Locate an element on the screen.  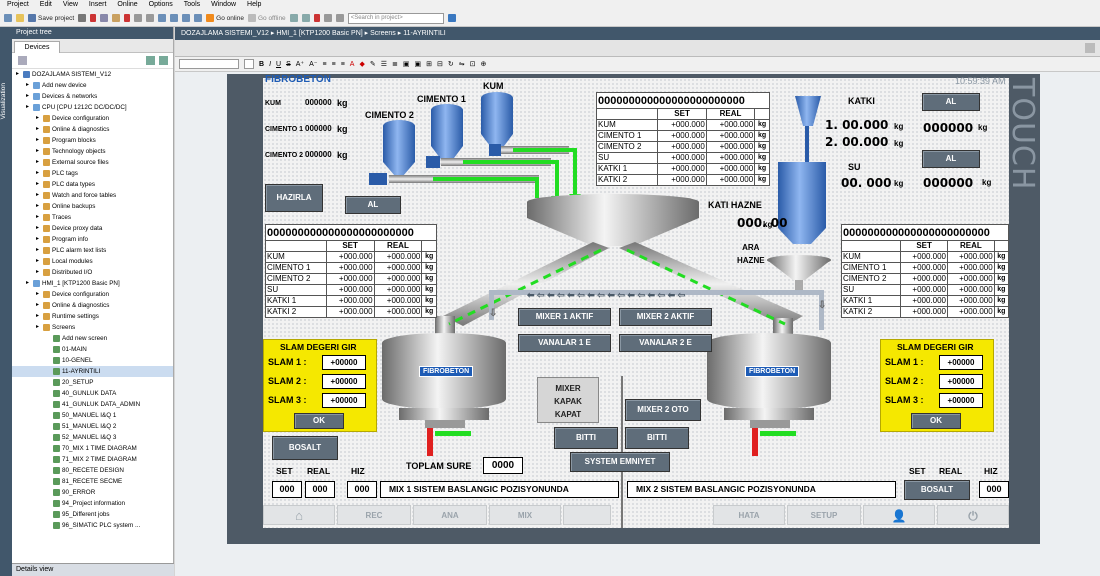
tree-item: 51_MANUEL I&Q 2 is located at coordinates (92, 426).